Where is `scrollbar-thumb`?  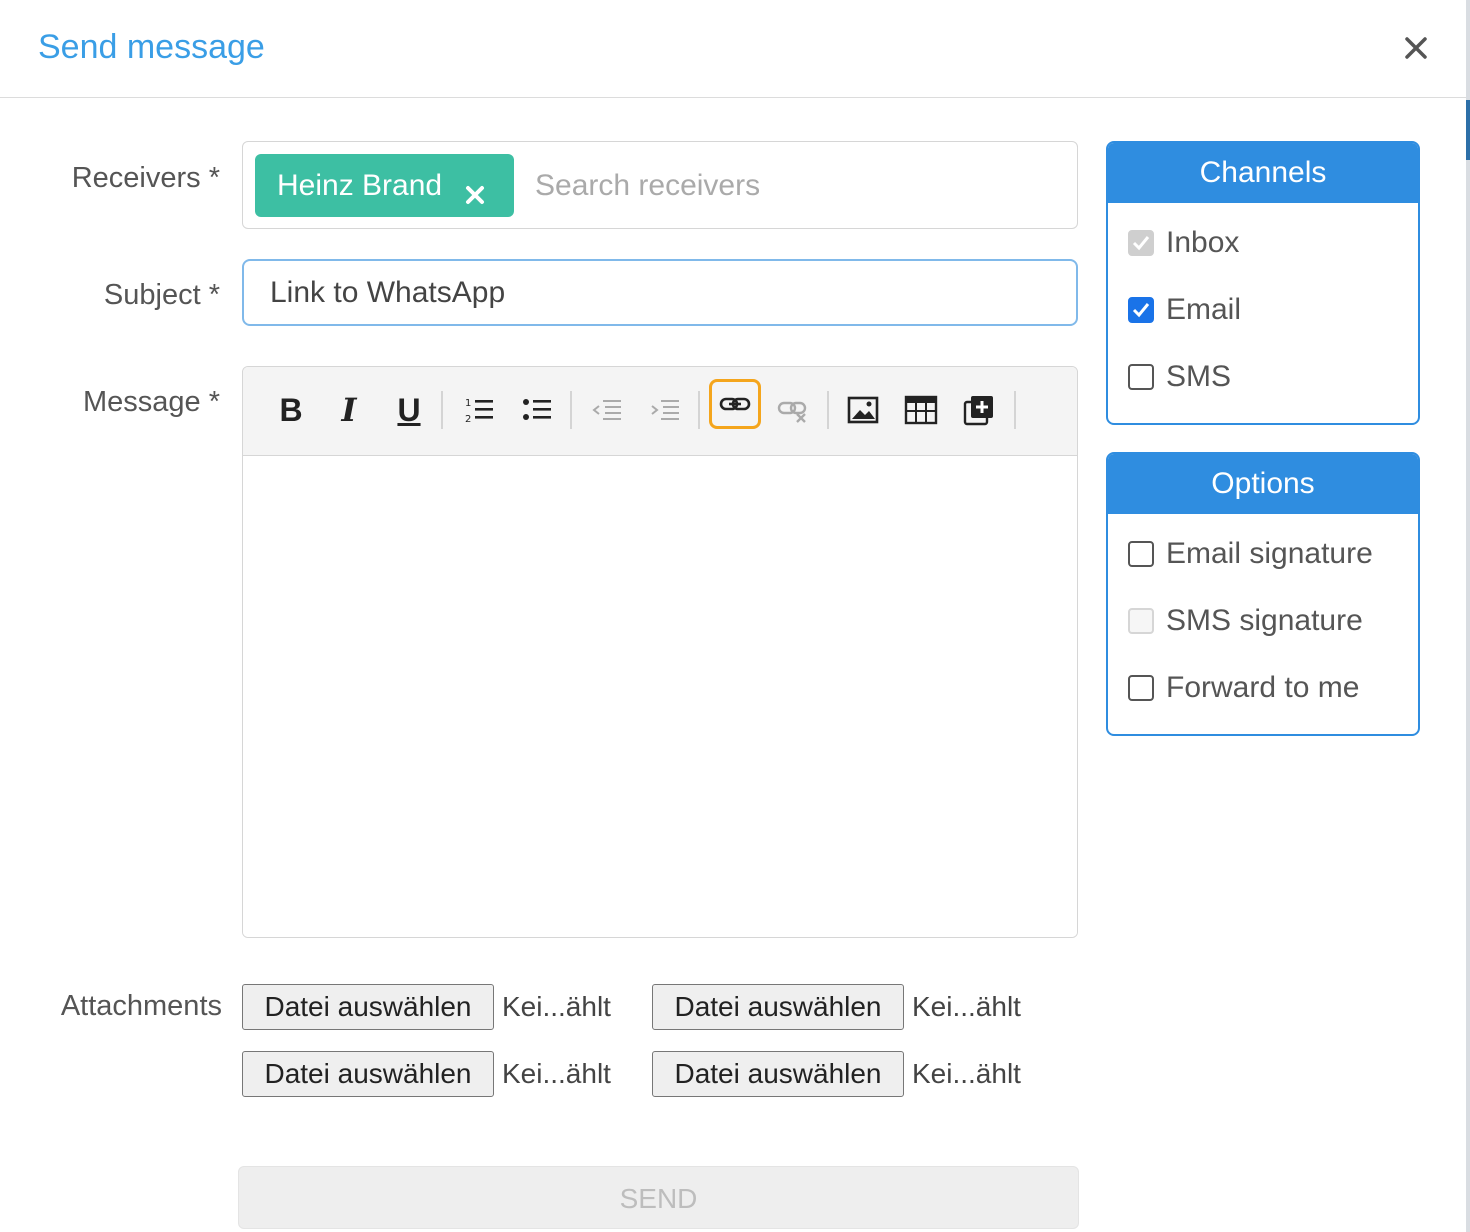 scrollbar-thumb is located at coordinates (1468, 130).